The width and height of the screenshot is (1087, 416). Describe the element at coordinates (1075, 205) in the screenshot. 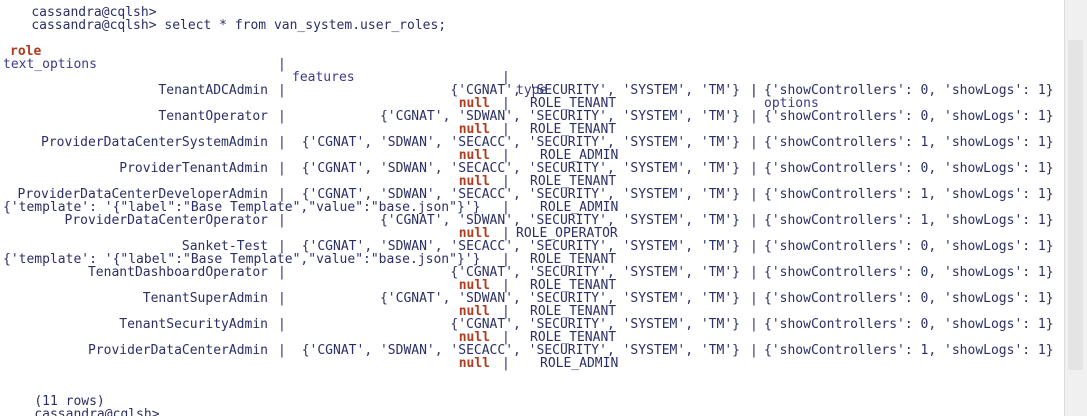

I see `scrollbar-thumb` at that location.